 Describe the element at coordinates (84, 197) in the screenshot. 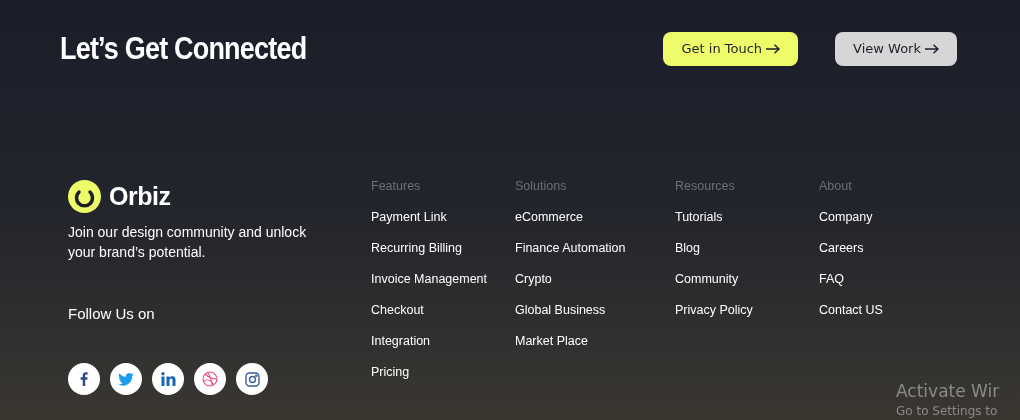

I see `logo-icon` at that location.